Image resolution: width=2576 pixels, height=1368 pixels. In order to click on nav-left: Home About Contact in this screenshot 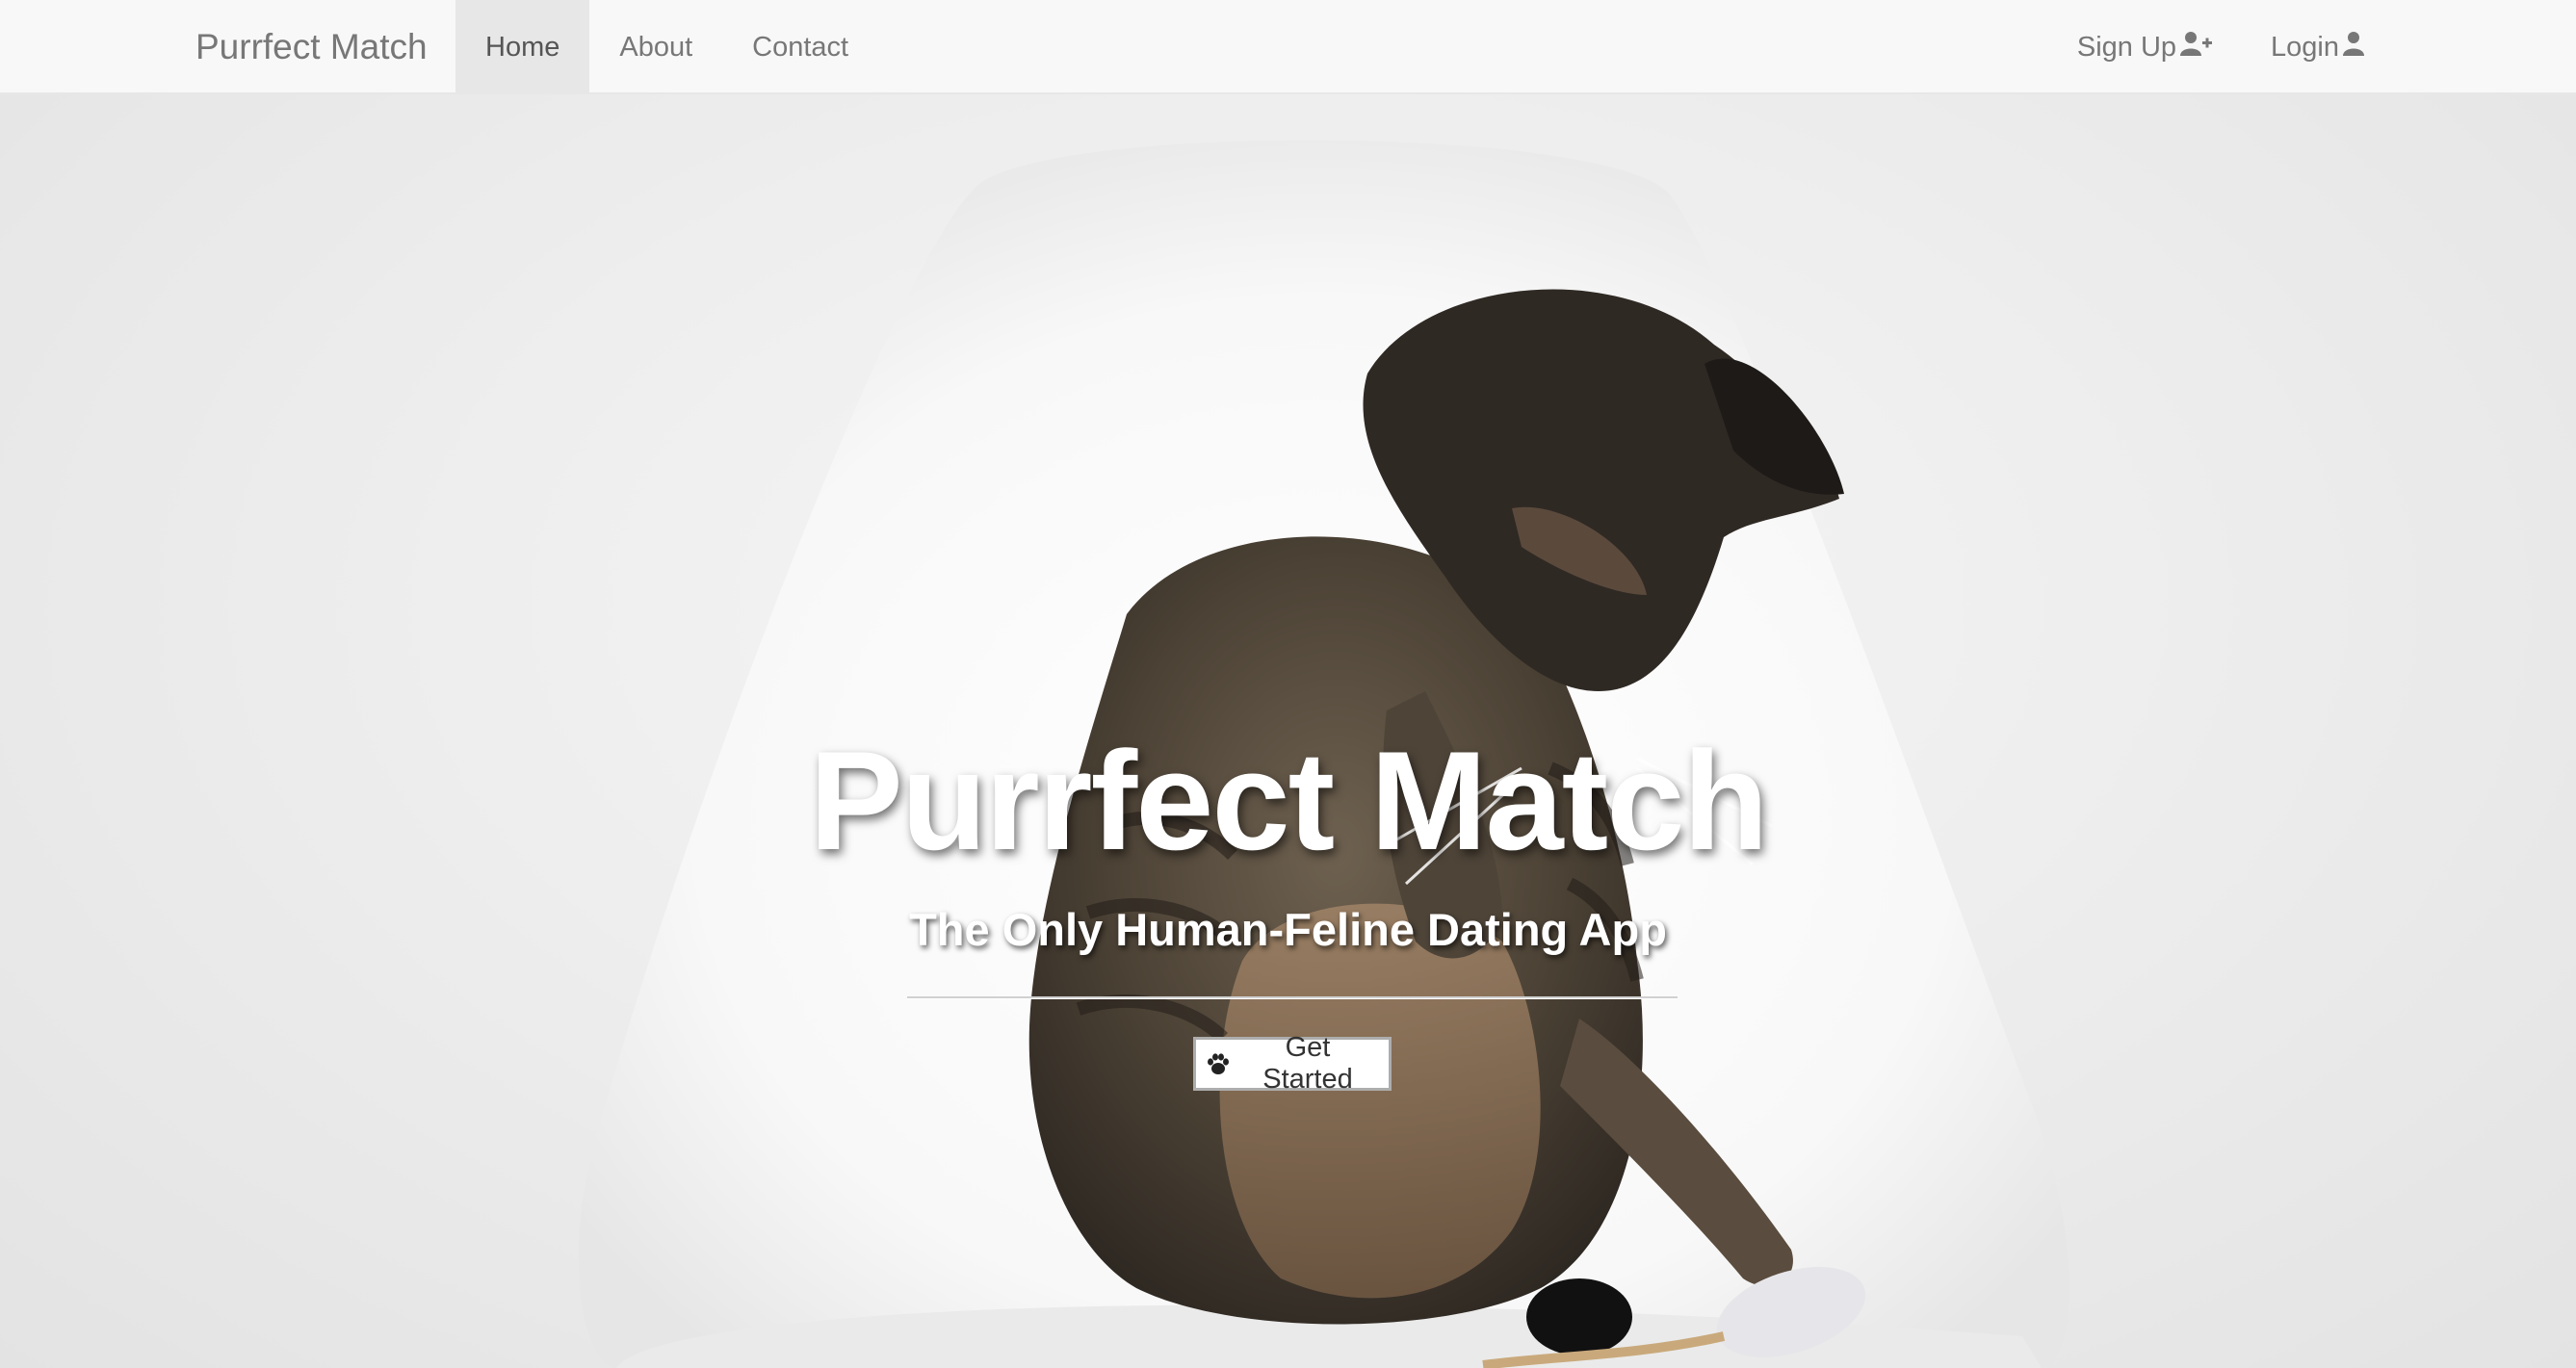, I will do `click(666, 47)`.